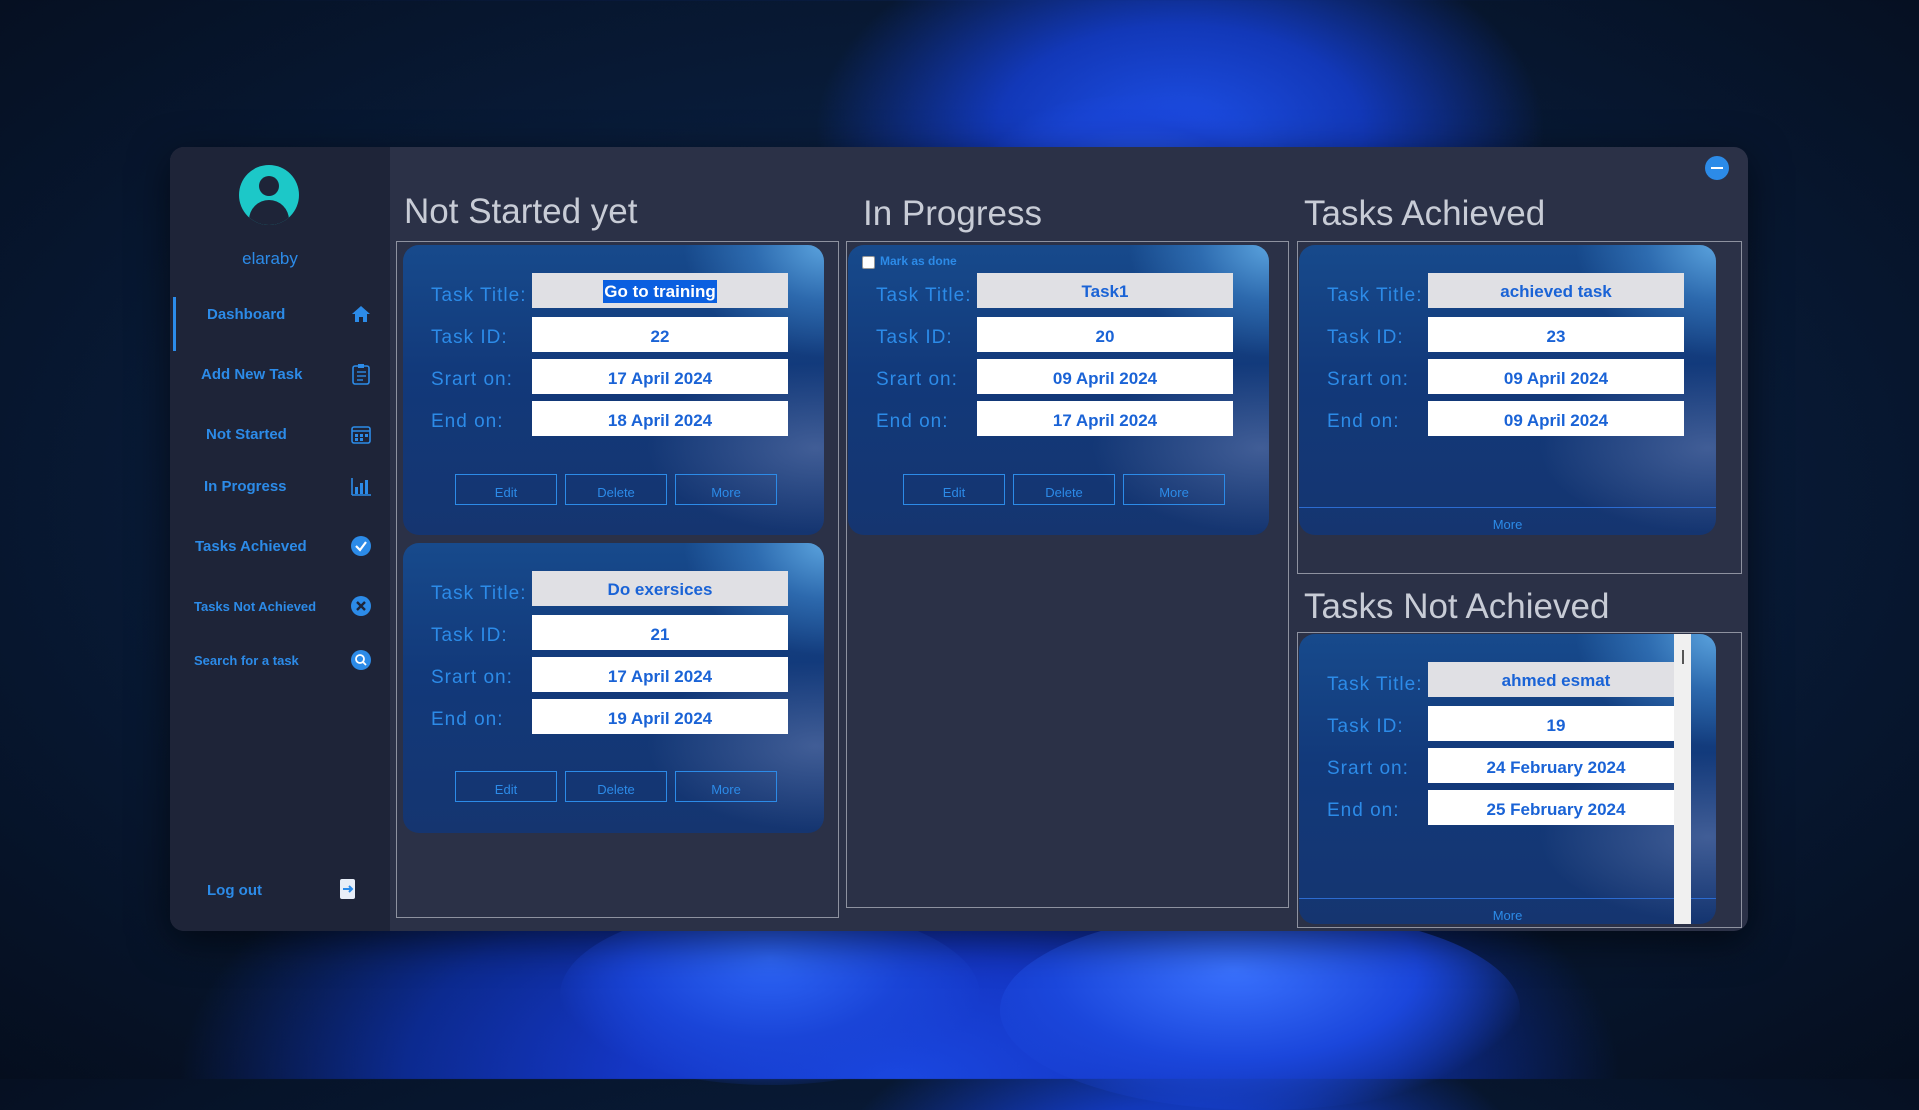 The image size is (1919, 1110). What do you see at coordinates (269, 195) in the screenshot?
I see `avatar-icon` at bounding box center [269, 195].